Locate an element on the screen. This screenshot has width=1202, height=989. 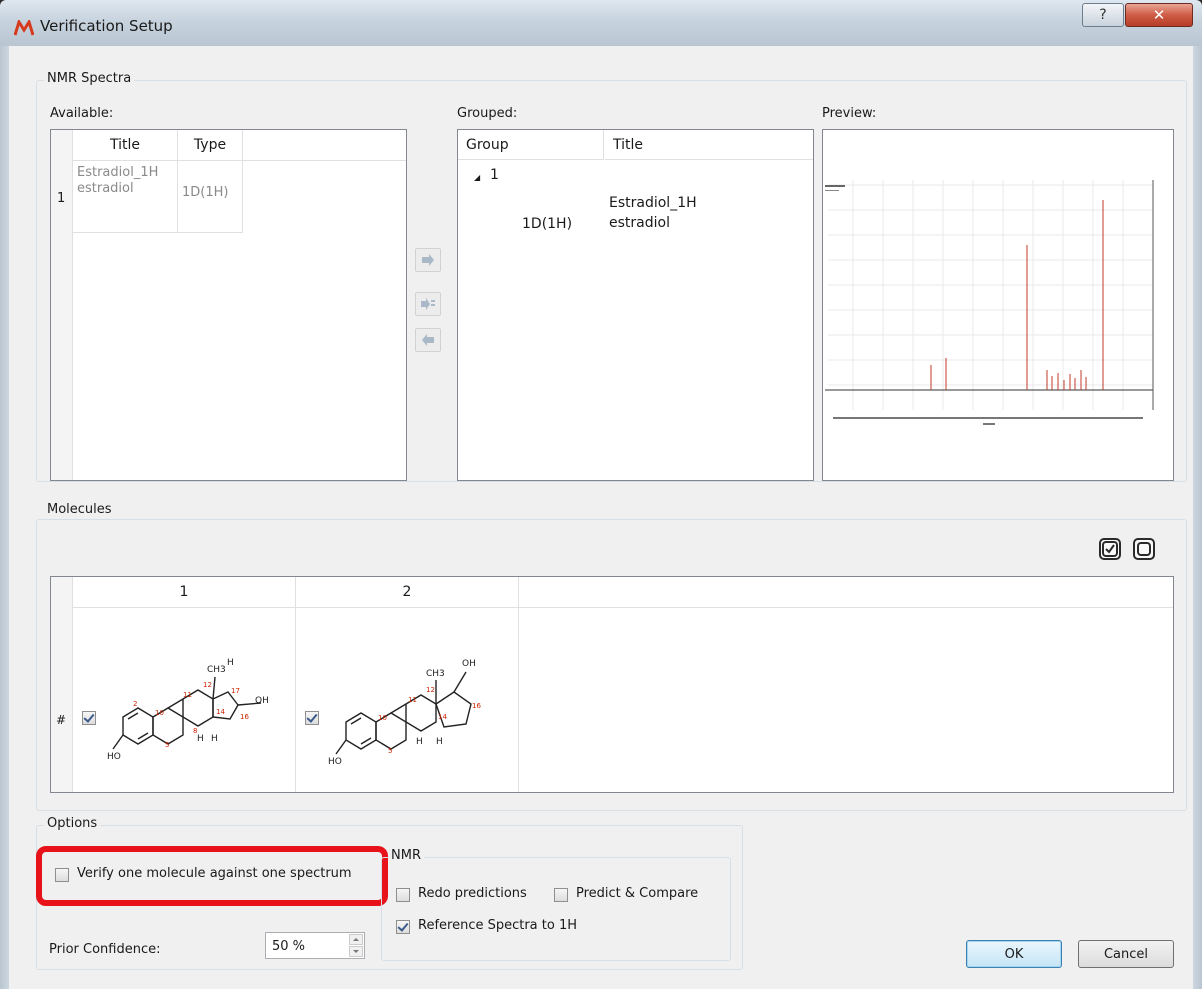
arrow-right-list-icon is located at coordinates (428, 304).